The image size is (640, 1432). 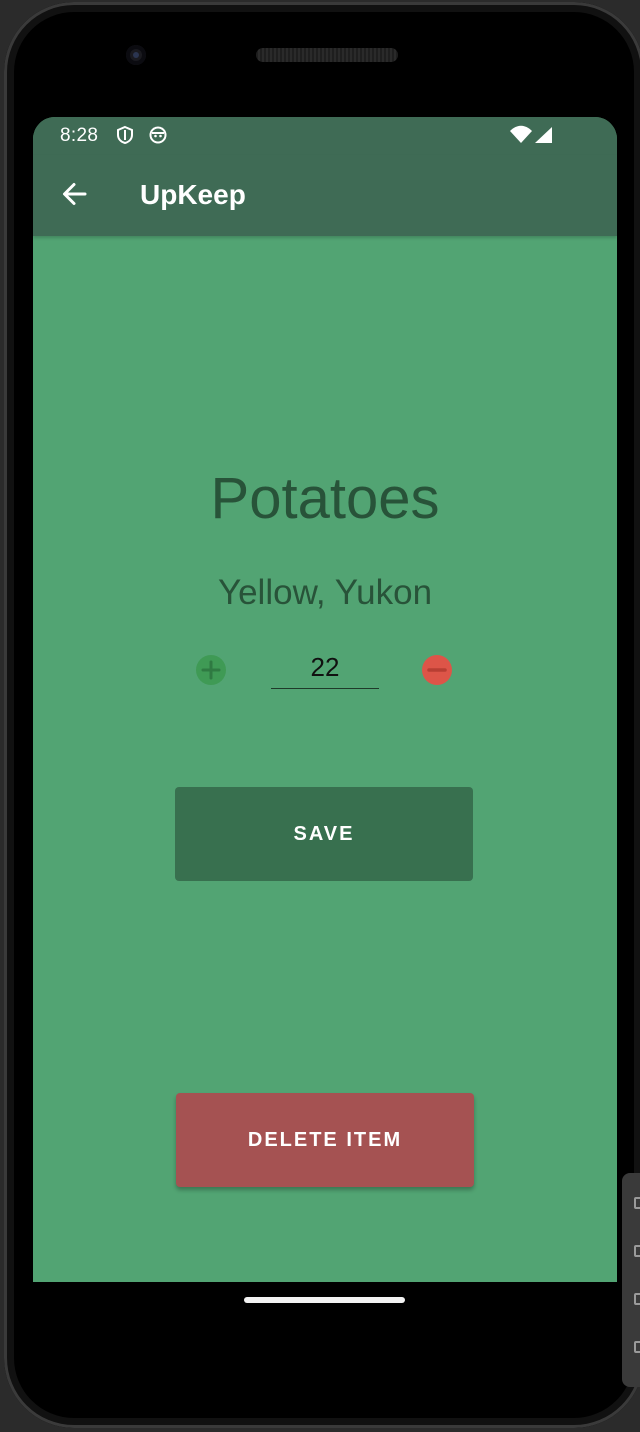 I want to click on increment-button, so click(x=211, y=670).